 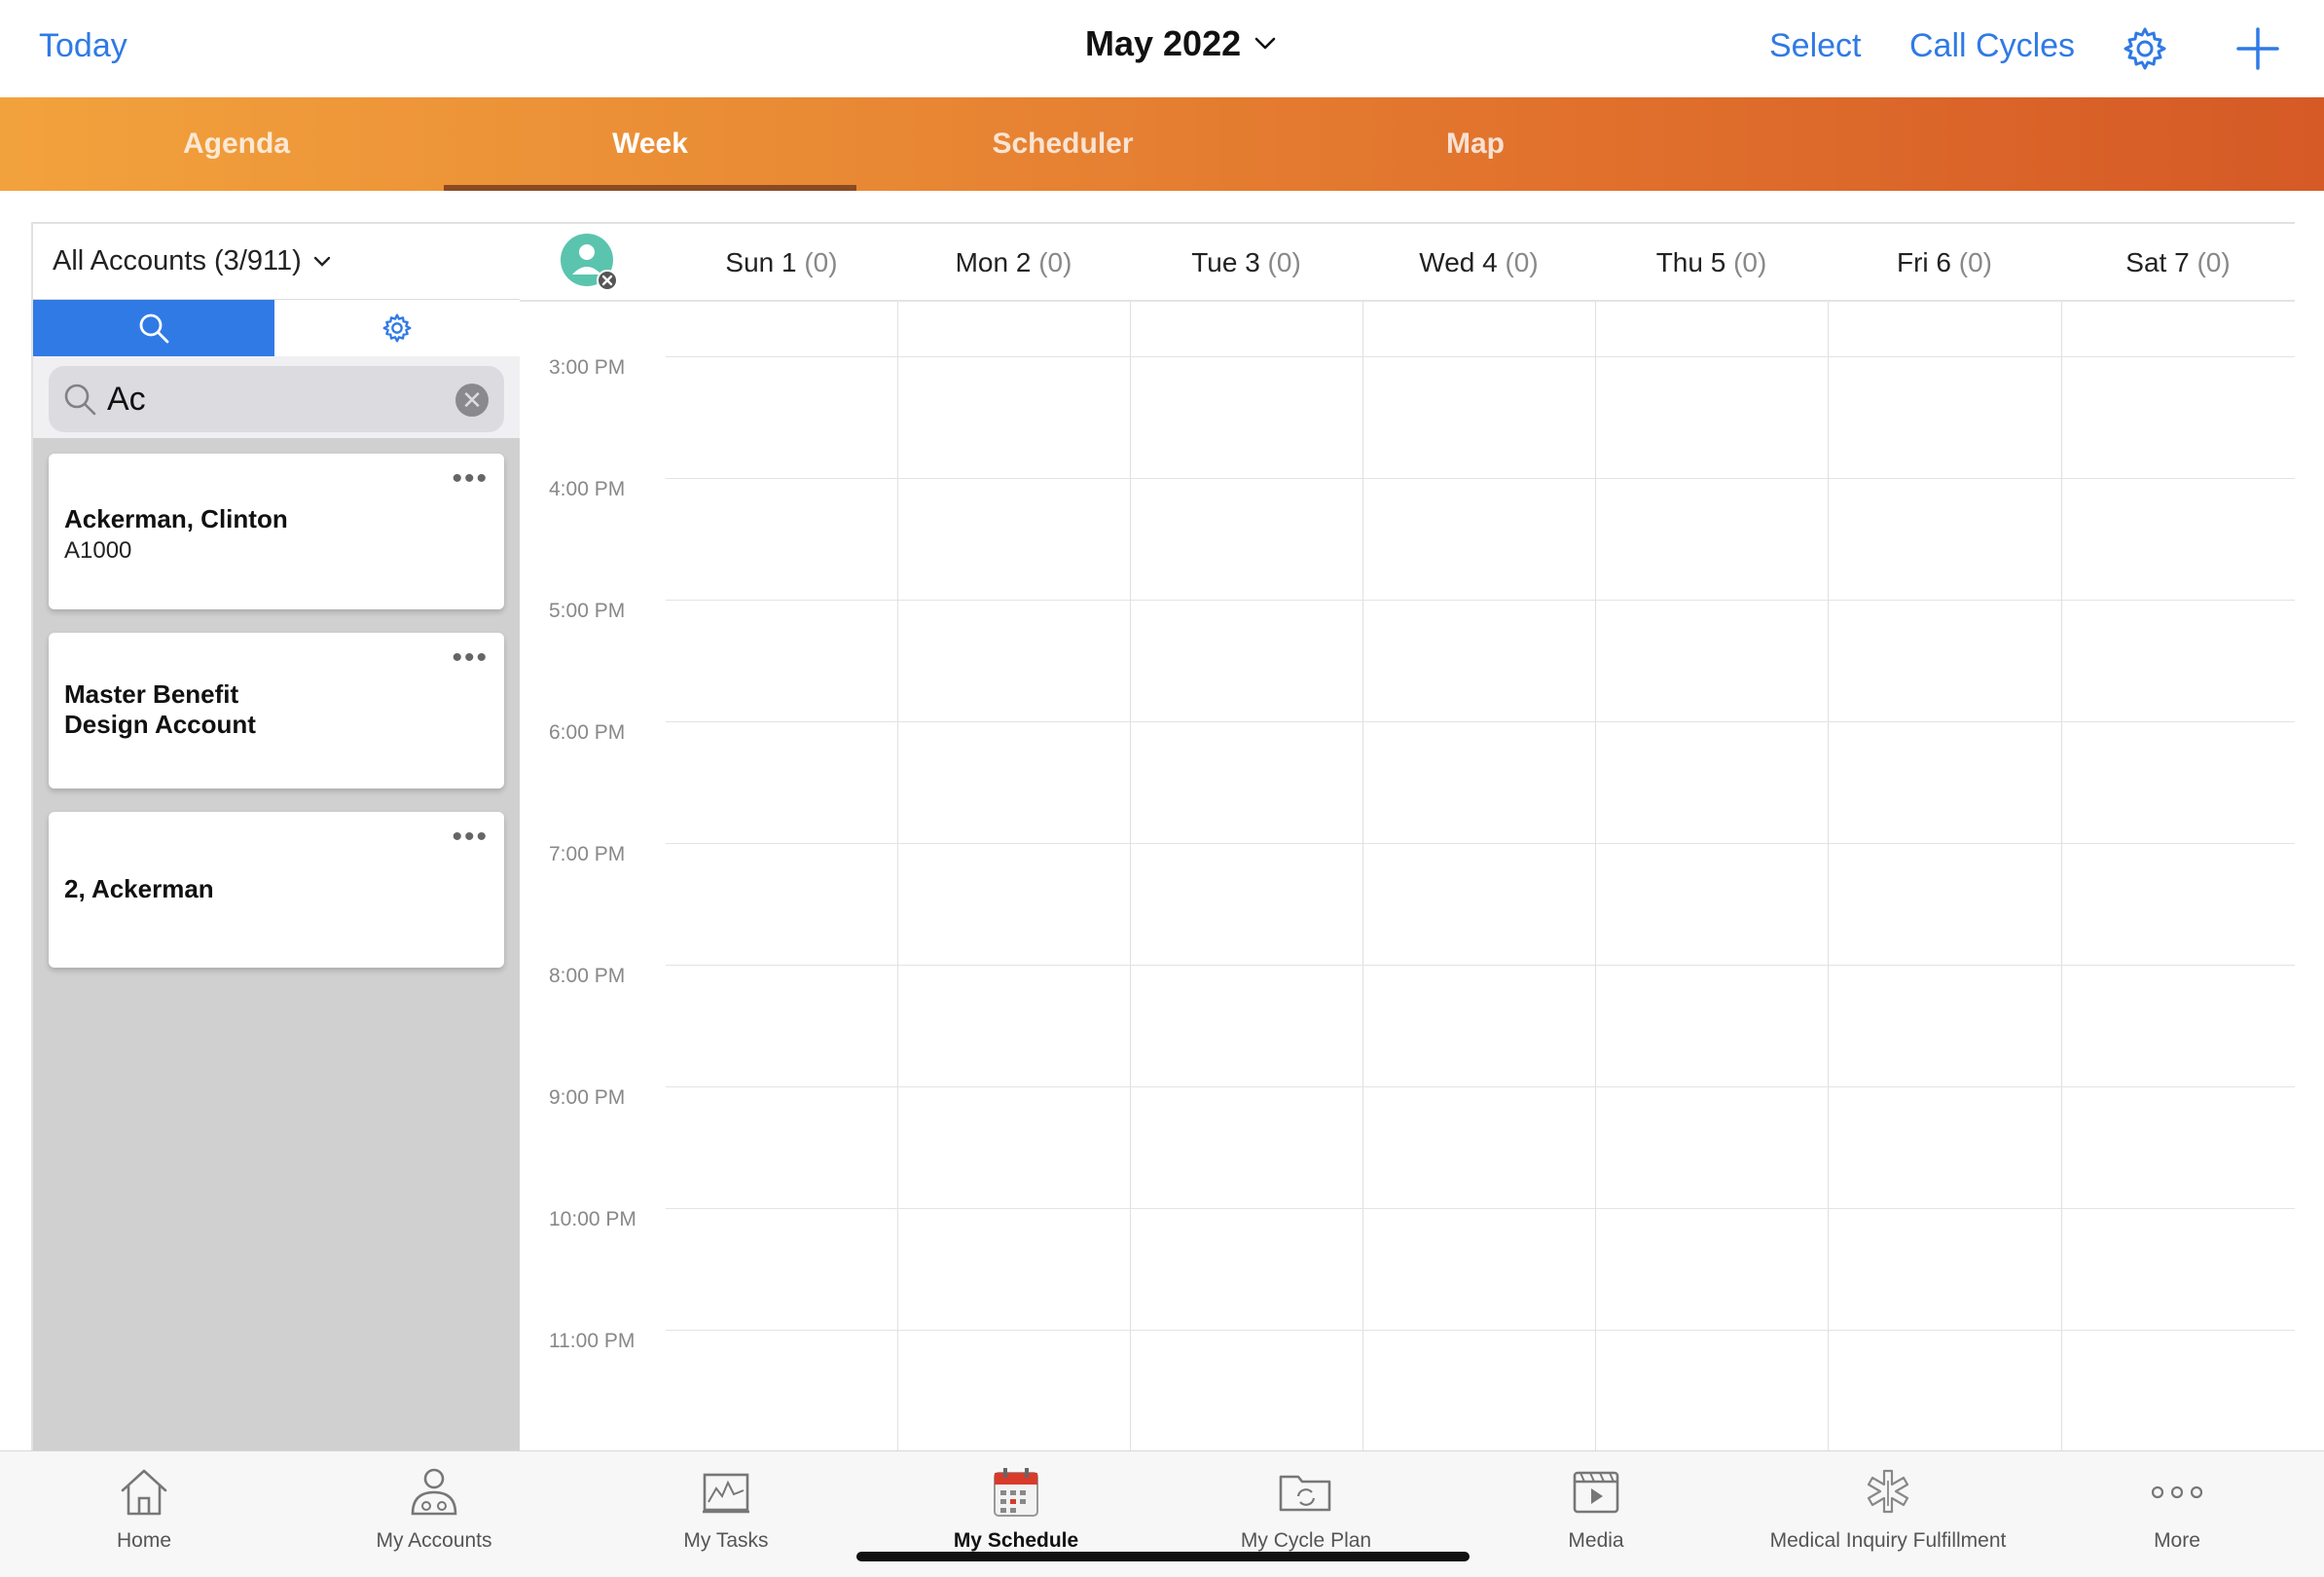 I want to click on tab-scheduler-label: Scheduler, so click(x=1063, y=144).